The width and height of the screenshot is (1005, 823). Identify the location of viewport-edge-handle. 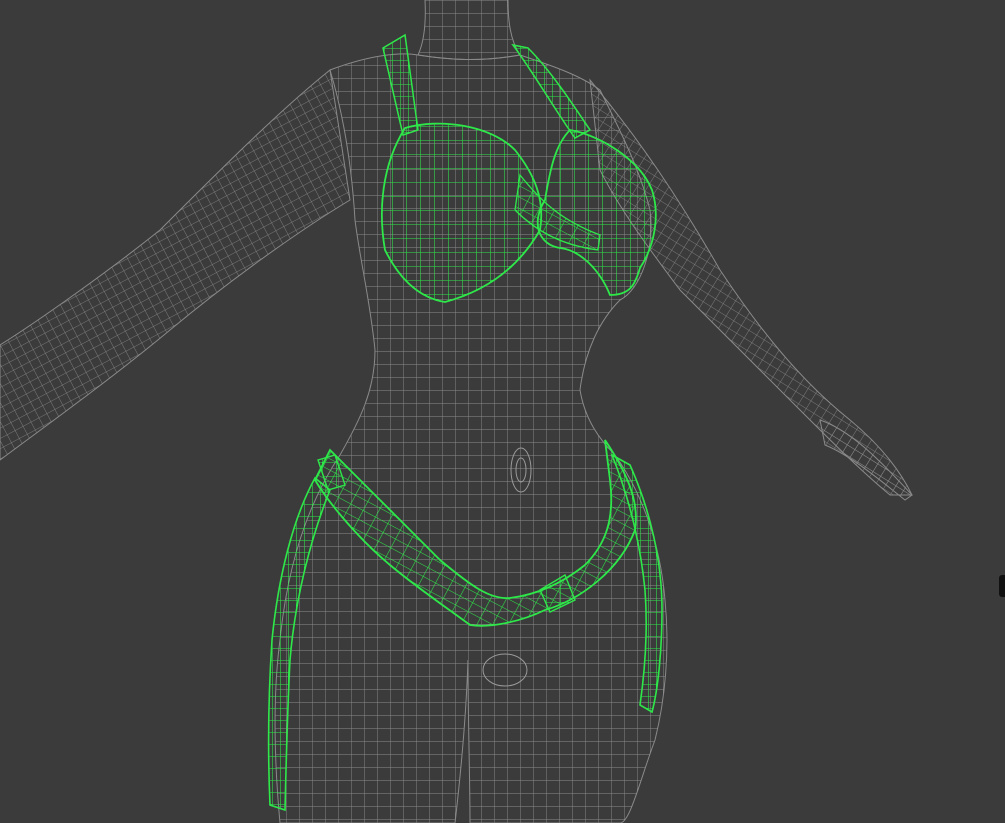
(1002, 586).